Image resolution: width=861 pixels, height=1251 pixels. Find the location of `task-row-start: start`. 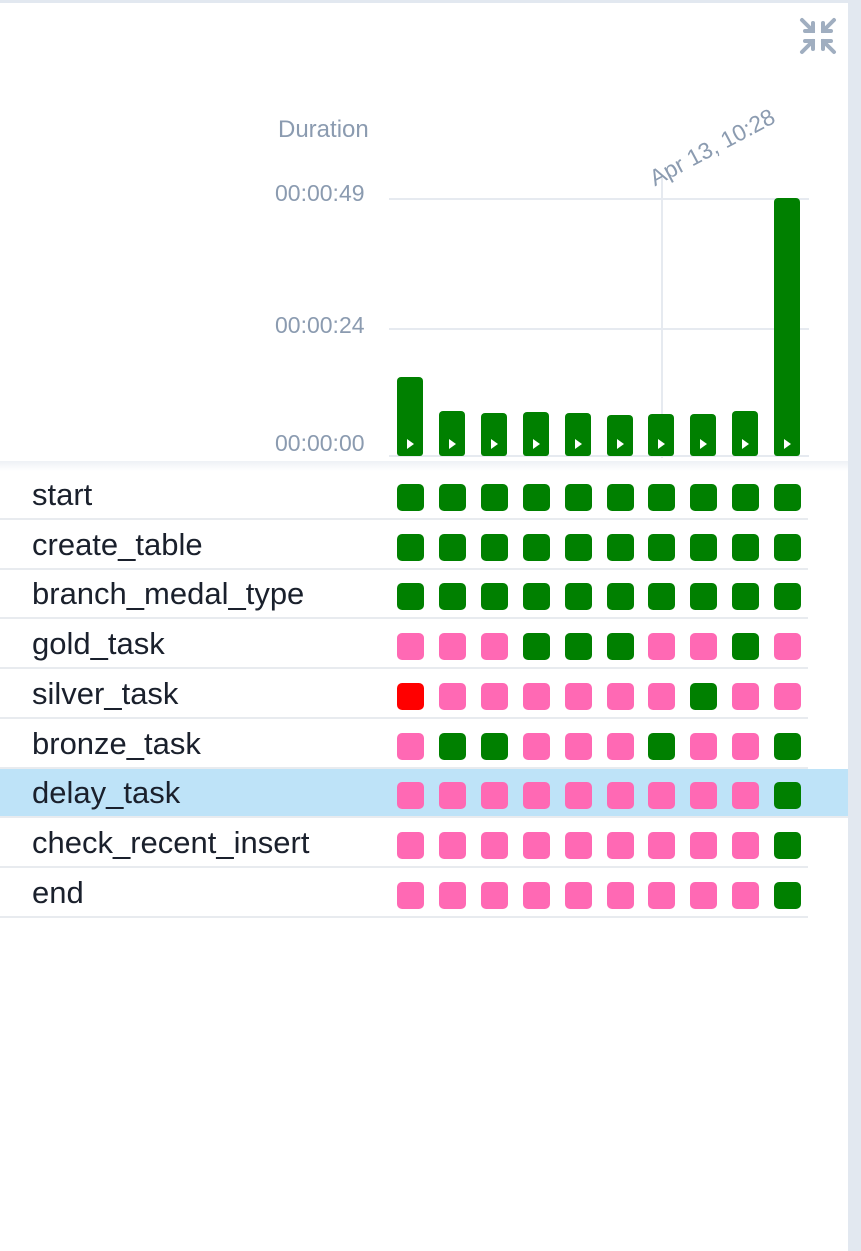

task-row-start: start is located at coordinates (404, 495).